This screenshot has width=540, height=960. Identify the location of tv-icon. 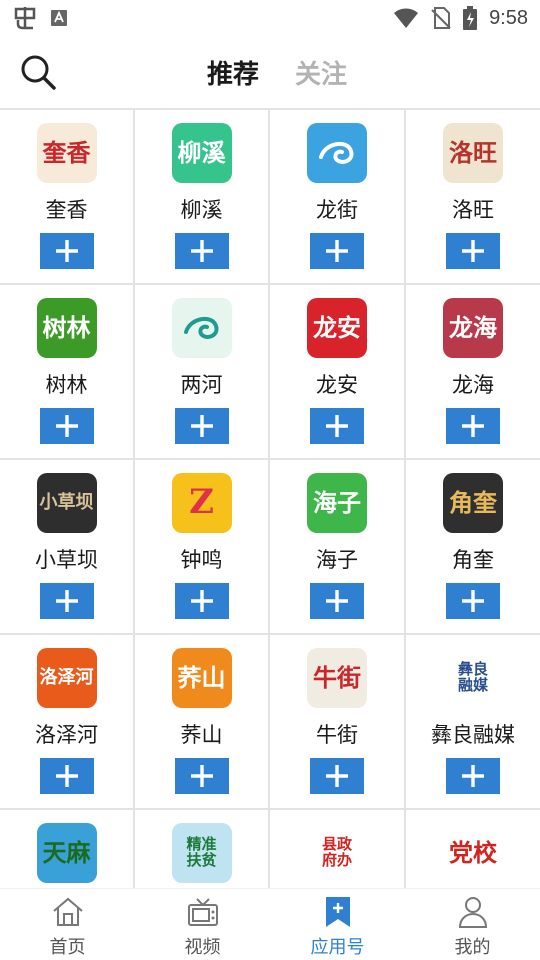
(203, 912).